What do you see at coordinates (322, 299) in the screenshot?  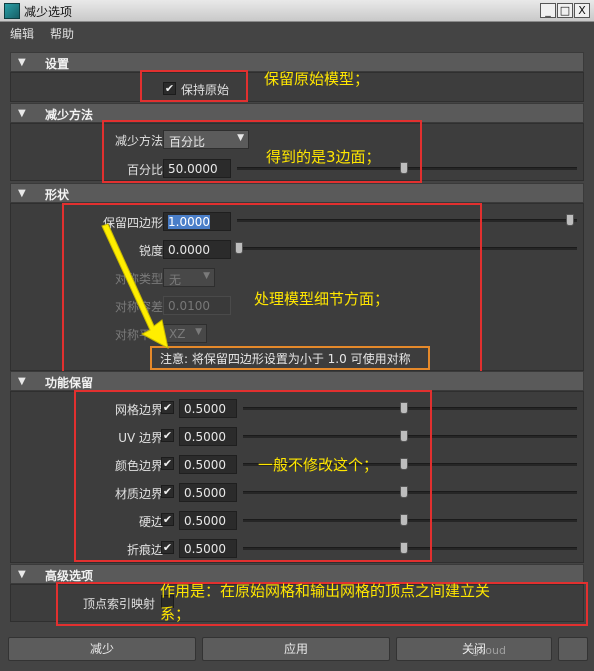 I see `annotation-detail: 处理模型细节方面；` at bounding box center [322, 299].